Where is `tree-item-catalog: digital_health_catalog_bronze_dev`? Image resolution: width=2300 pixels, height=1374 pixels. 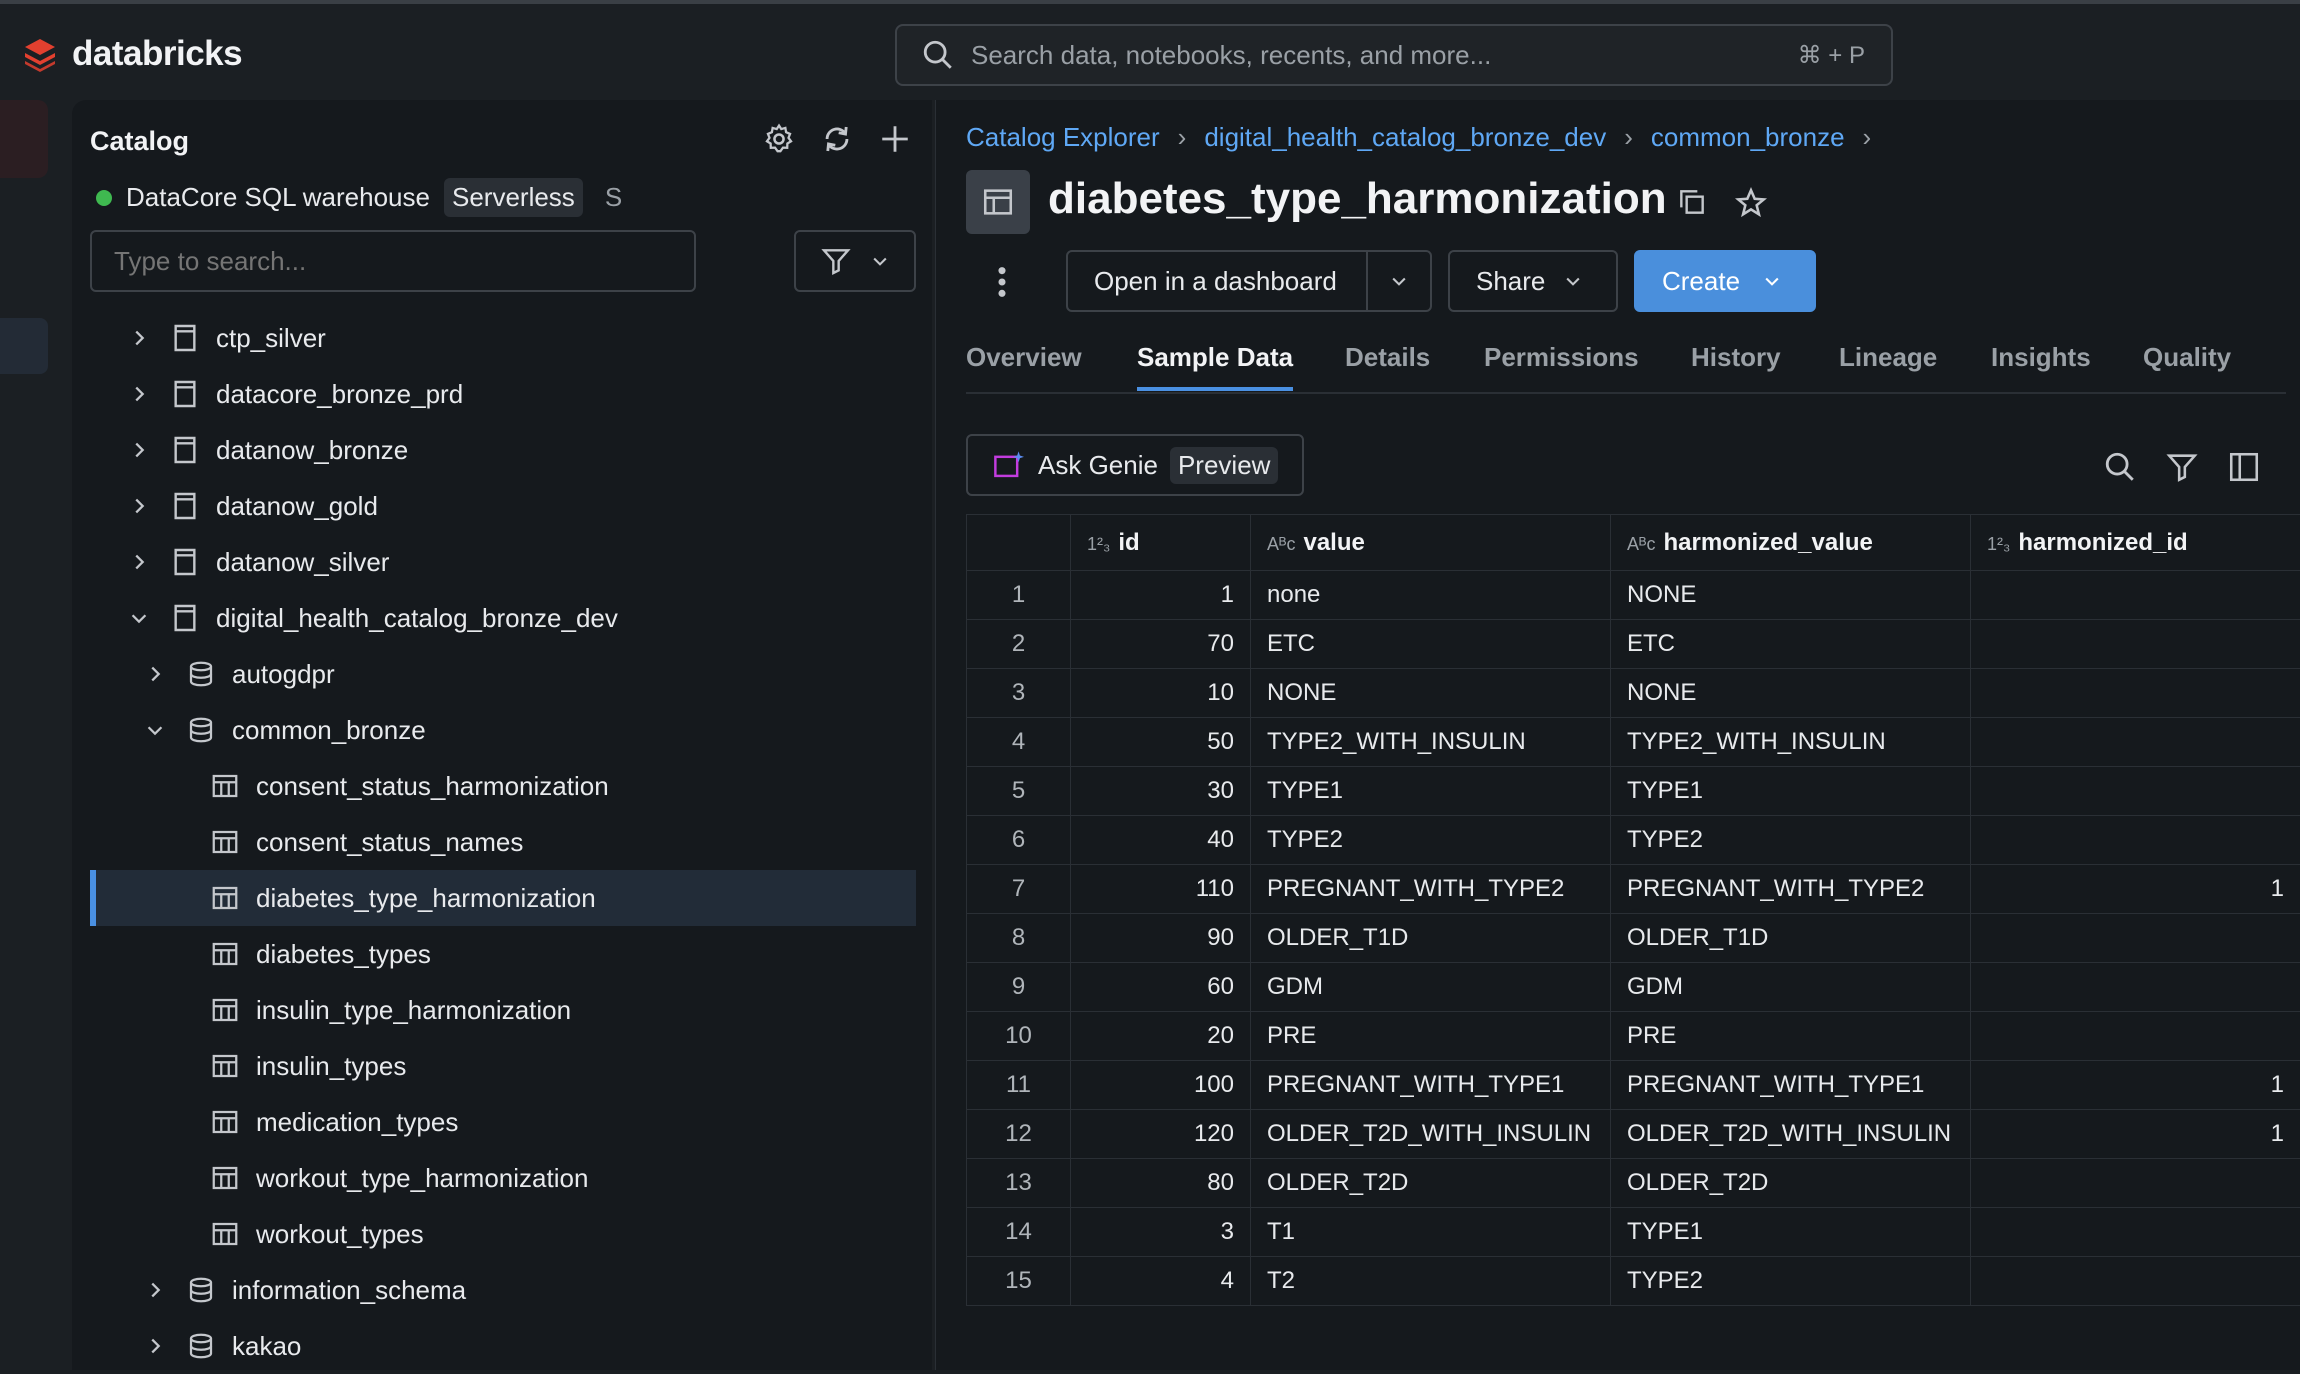 tree-item-catalog: digital_health_catalog_bronze_dev is located at coordinates (494, 618).